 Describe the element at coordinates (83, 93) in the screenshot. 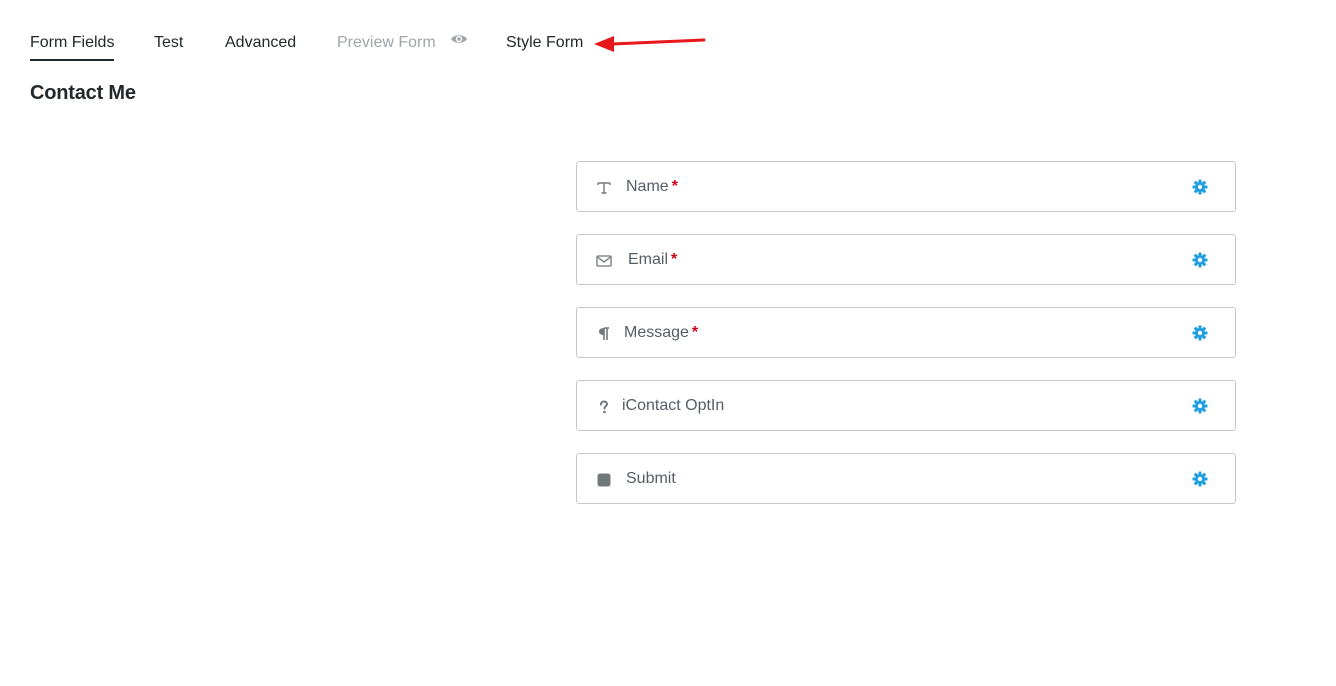

I see `form-title: Contact Me` at that location.